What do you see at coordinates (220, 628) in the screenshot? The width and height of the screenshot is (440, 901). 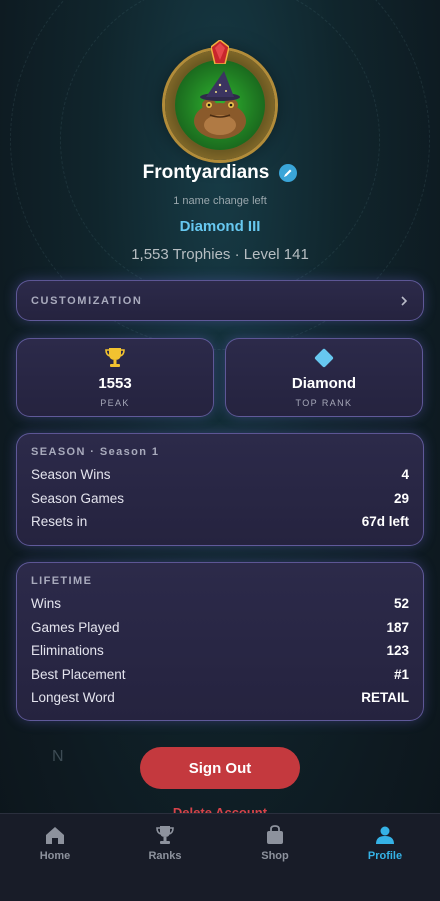 I see `lifetime-row: Games Played 187` at bounding box center [220, 628].